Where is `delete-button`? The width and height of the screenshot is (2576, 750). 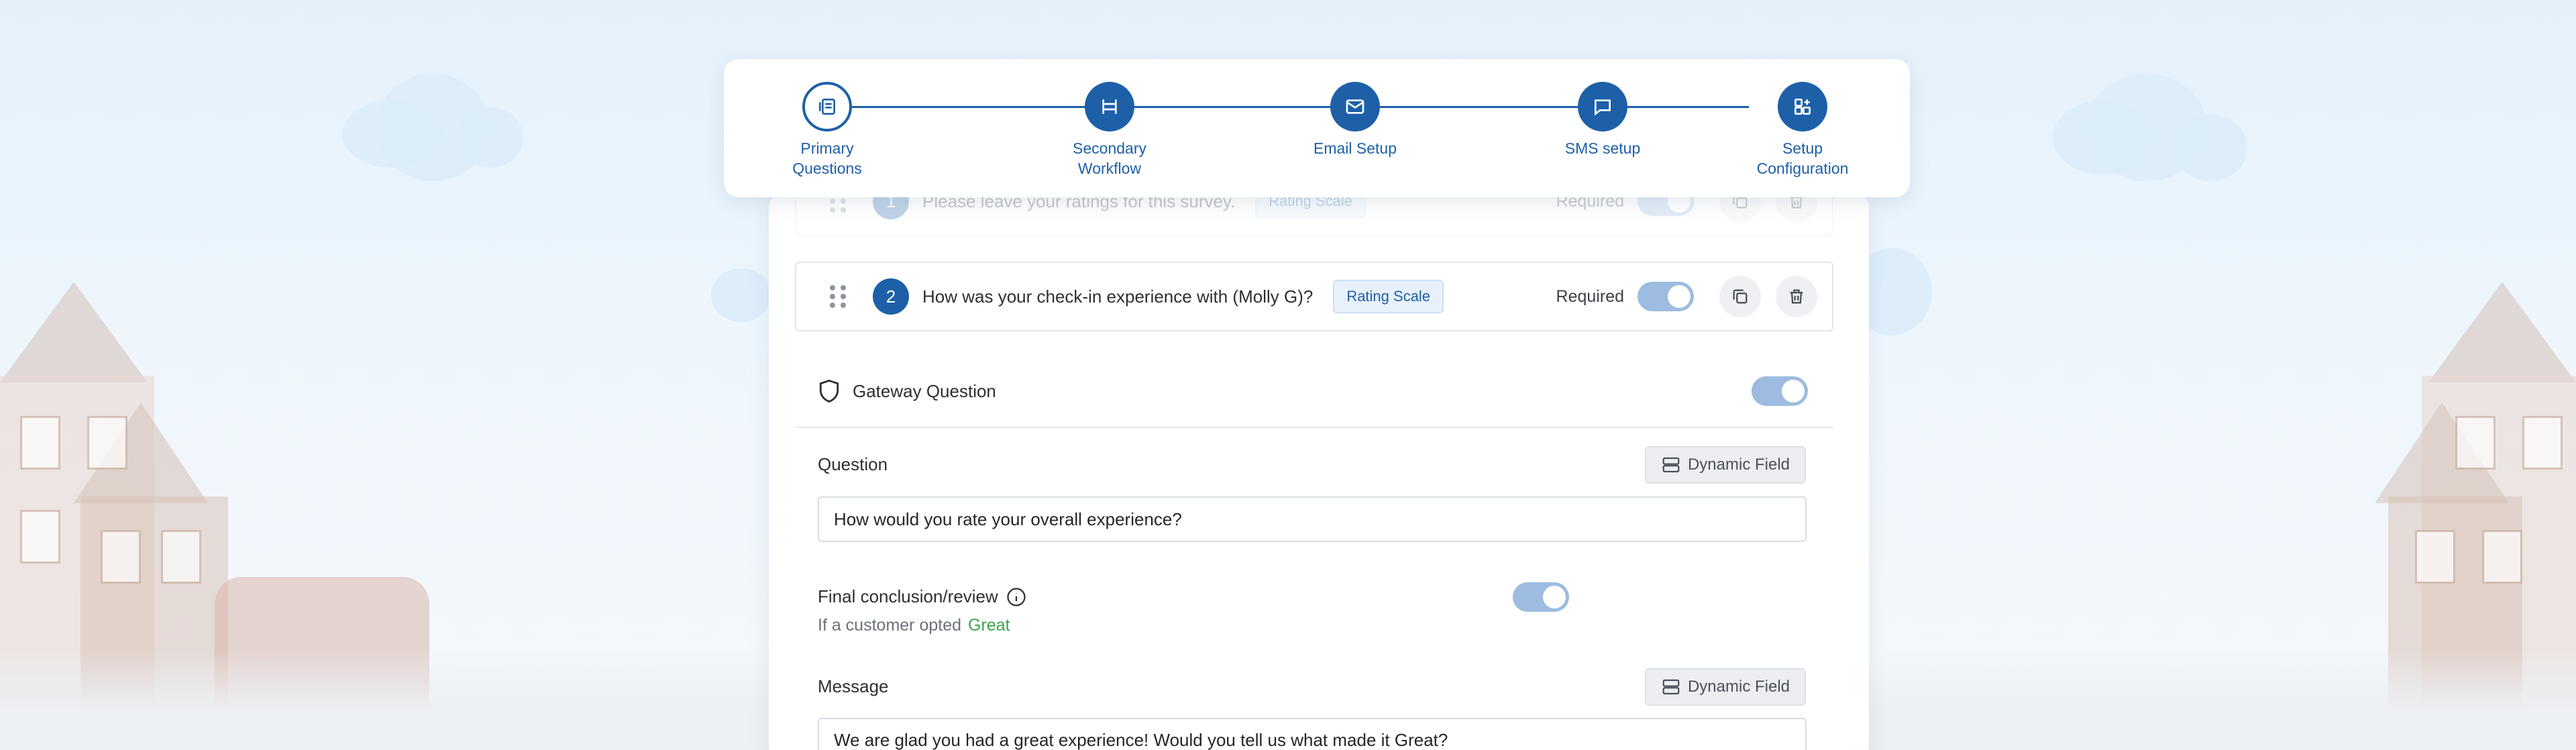 delete-button is located at coordinates (1796, 296).